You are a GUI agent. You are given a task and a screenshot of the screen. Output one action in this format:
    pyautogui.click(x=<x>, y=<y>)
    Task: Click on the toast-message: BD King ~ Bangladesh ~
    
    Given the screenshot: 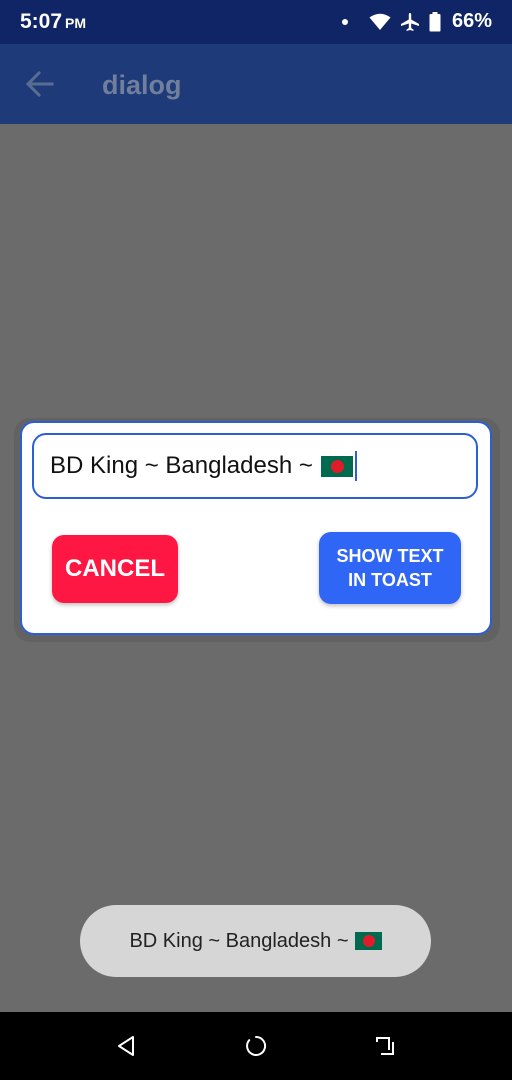 What is the action you would take?
    pyautogui.click(x=255, y=941)
    